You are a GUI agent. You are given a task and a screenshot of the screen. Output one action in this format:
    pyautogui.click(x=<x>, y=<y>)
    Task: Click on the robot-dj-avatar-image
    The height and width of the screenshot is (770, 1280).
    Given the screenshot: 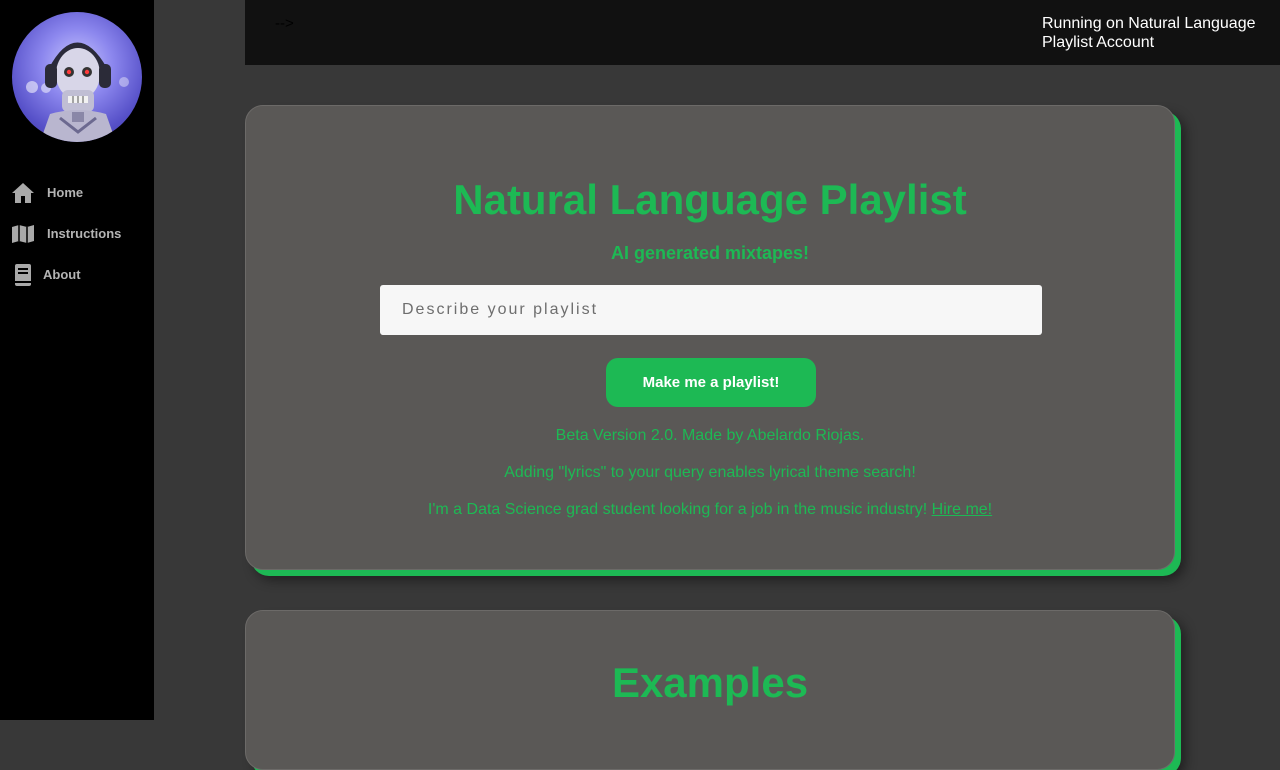 What is the action you would take?
    pyautogui.click(x=77, y=92)
    